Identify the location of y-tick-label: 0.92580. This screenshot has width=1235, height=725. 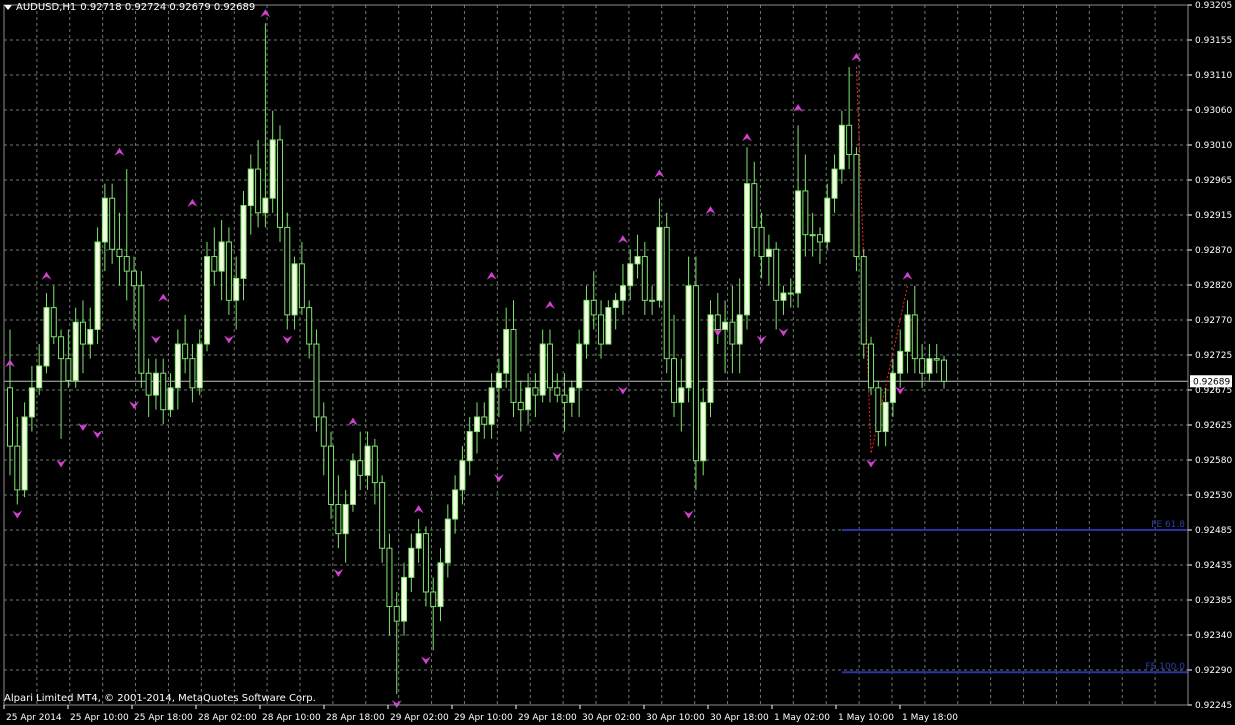
(1213, 461).